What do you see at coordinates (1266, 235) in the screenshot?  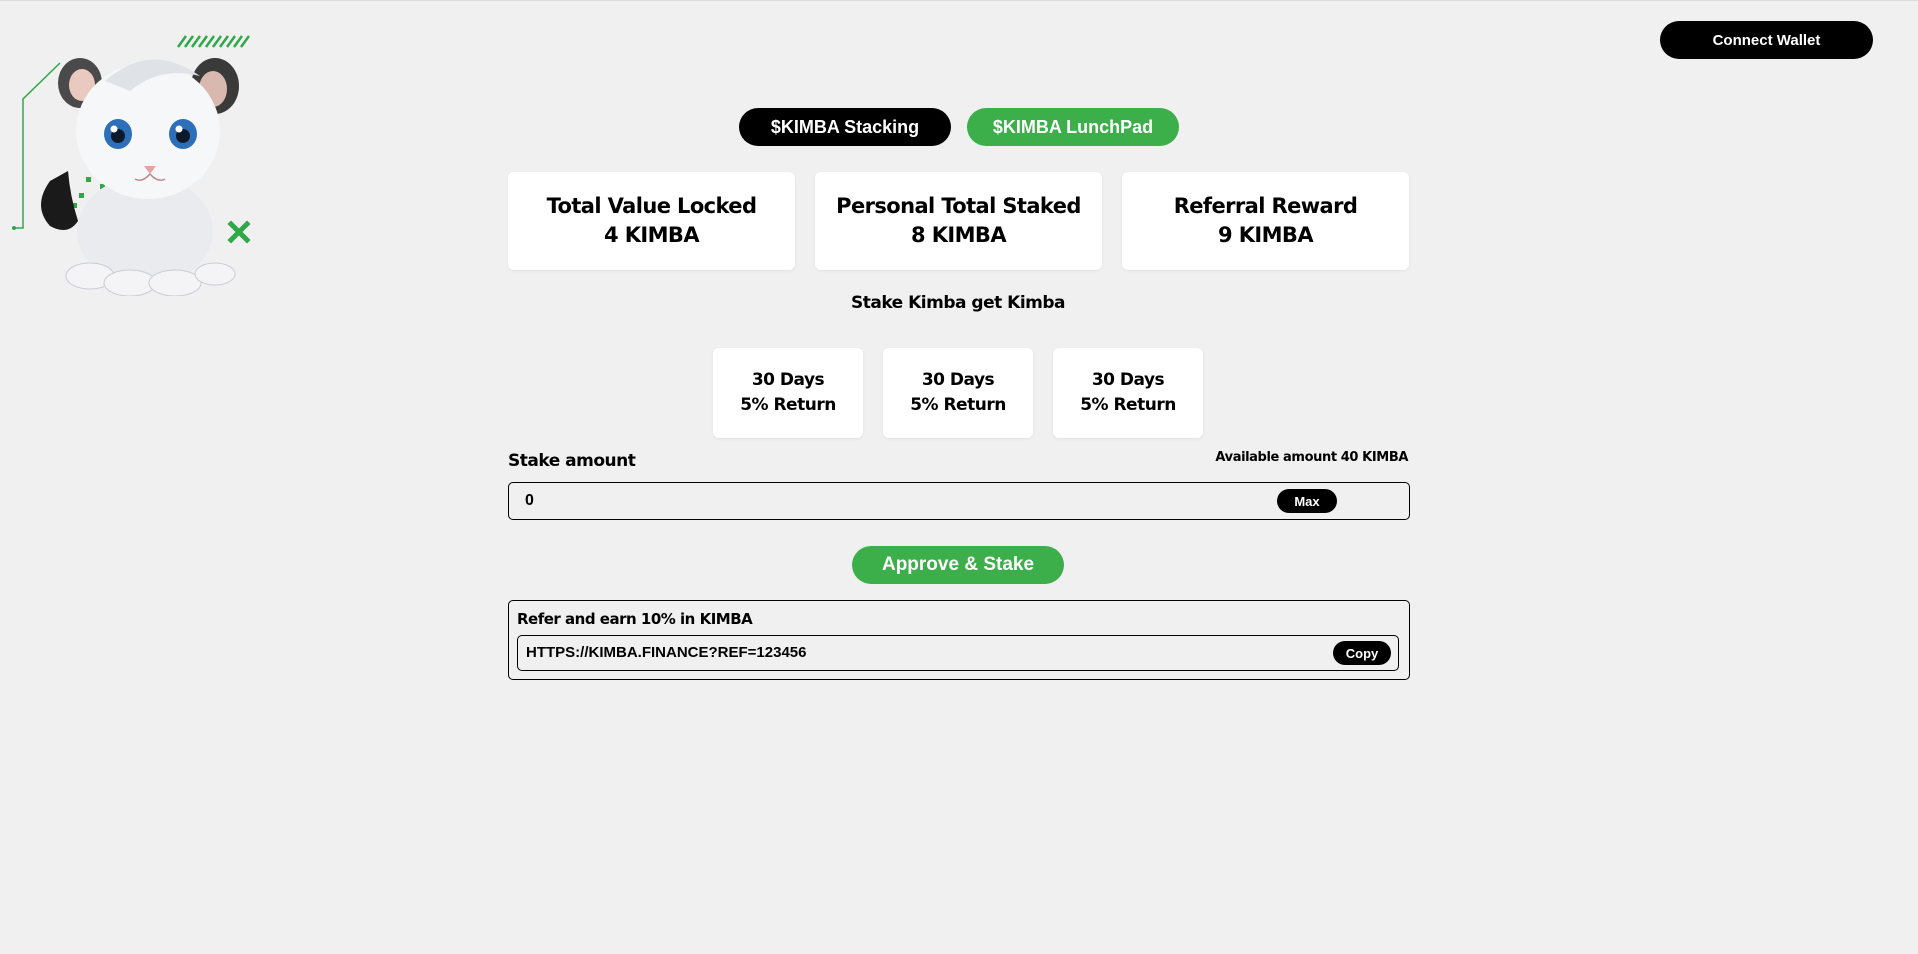 I see `stat-value: 9 KIMBA` at bounding box center [1266, 235].